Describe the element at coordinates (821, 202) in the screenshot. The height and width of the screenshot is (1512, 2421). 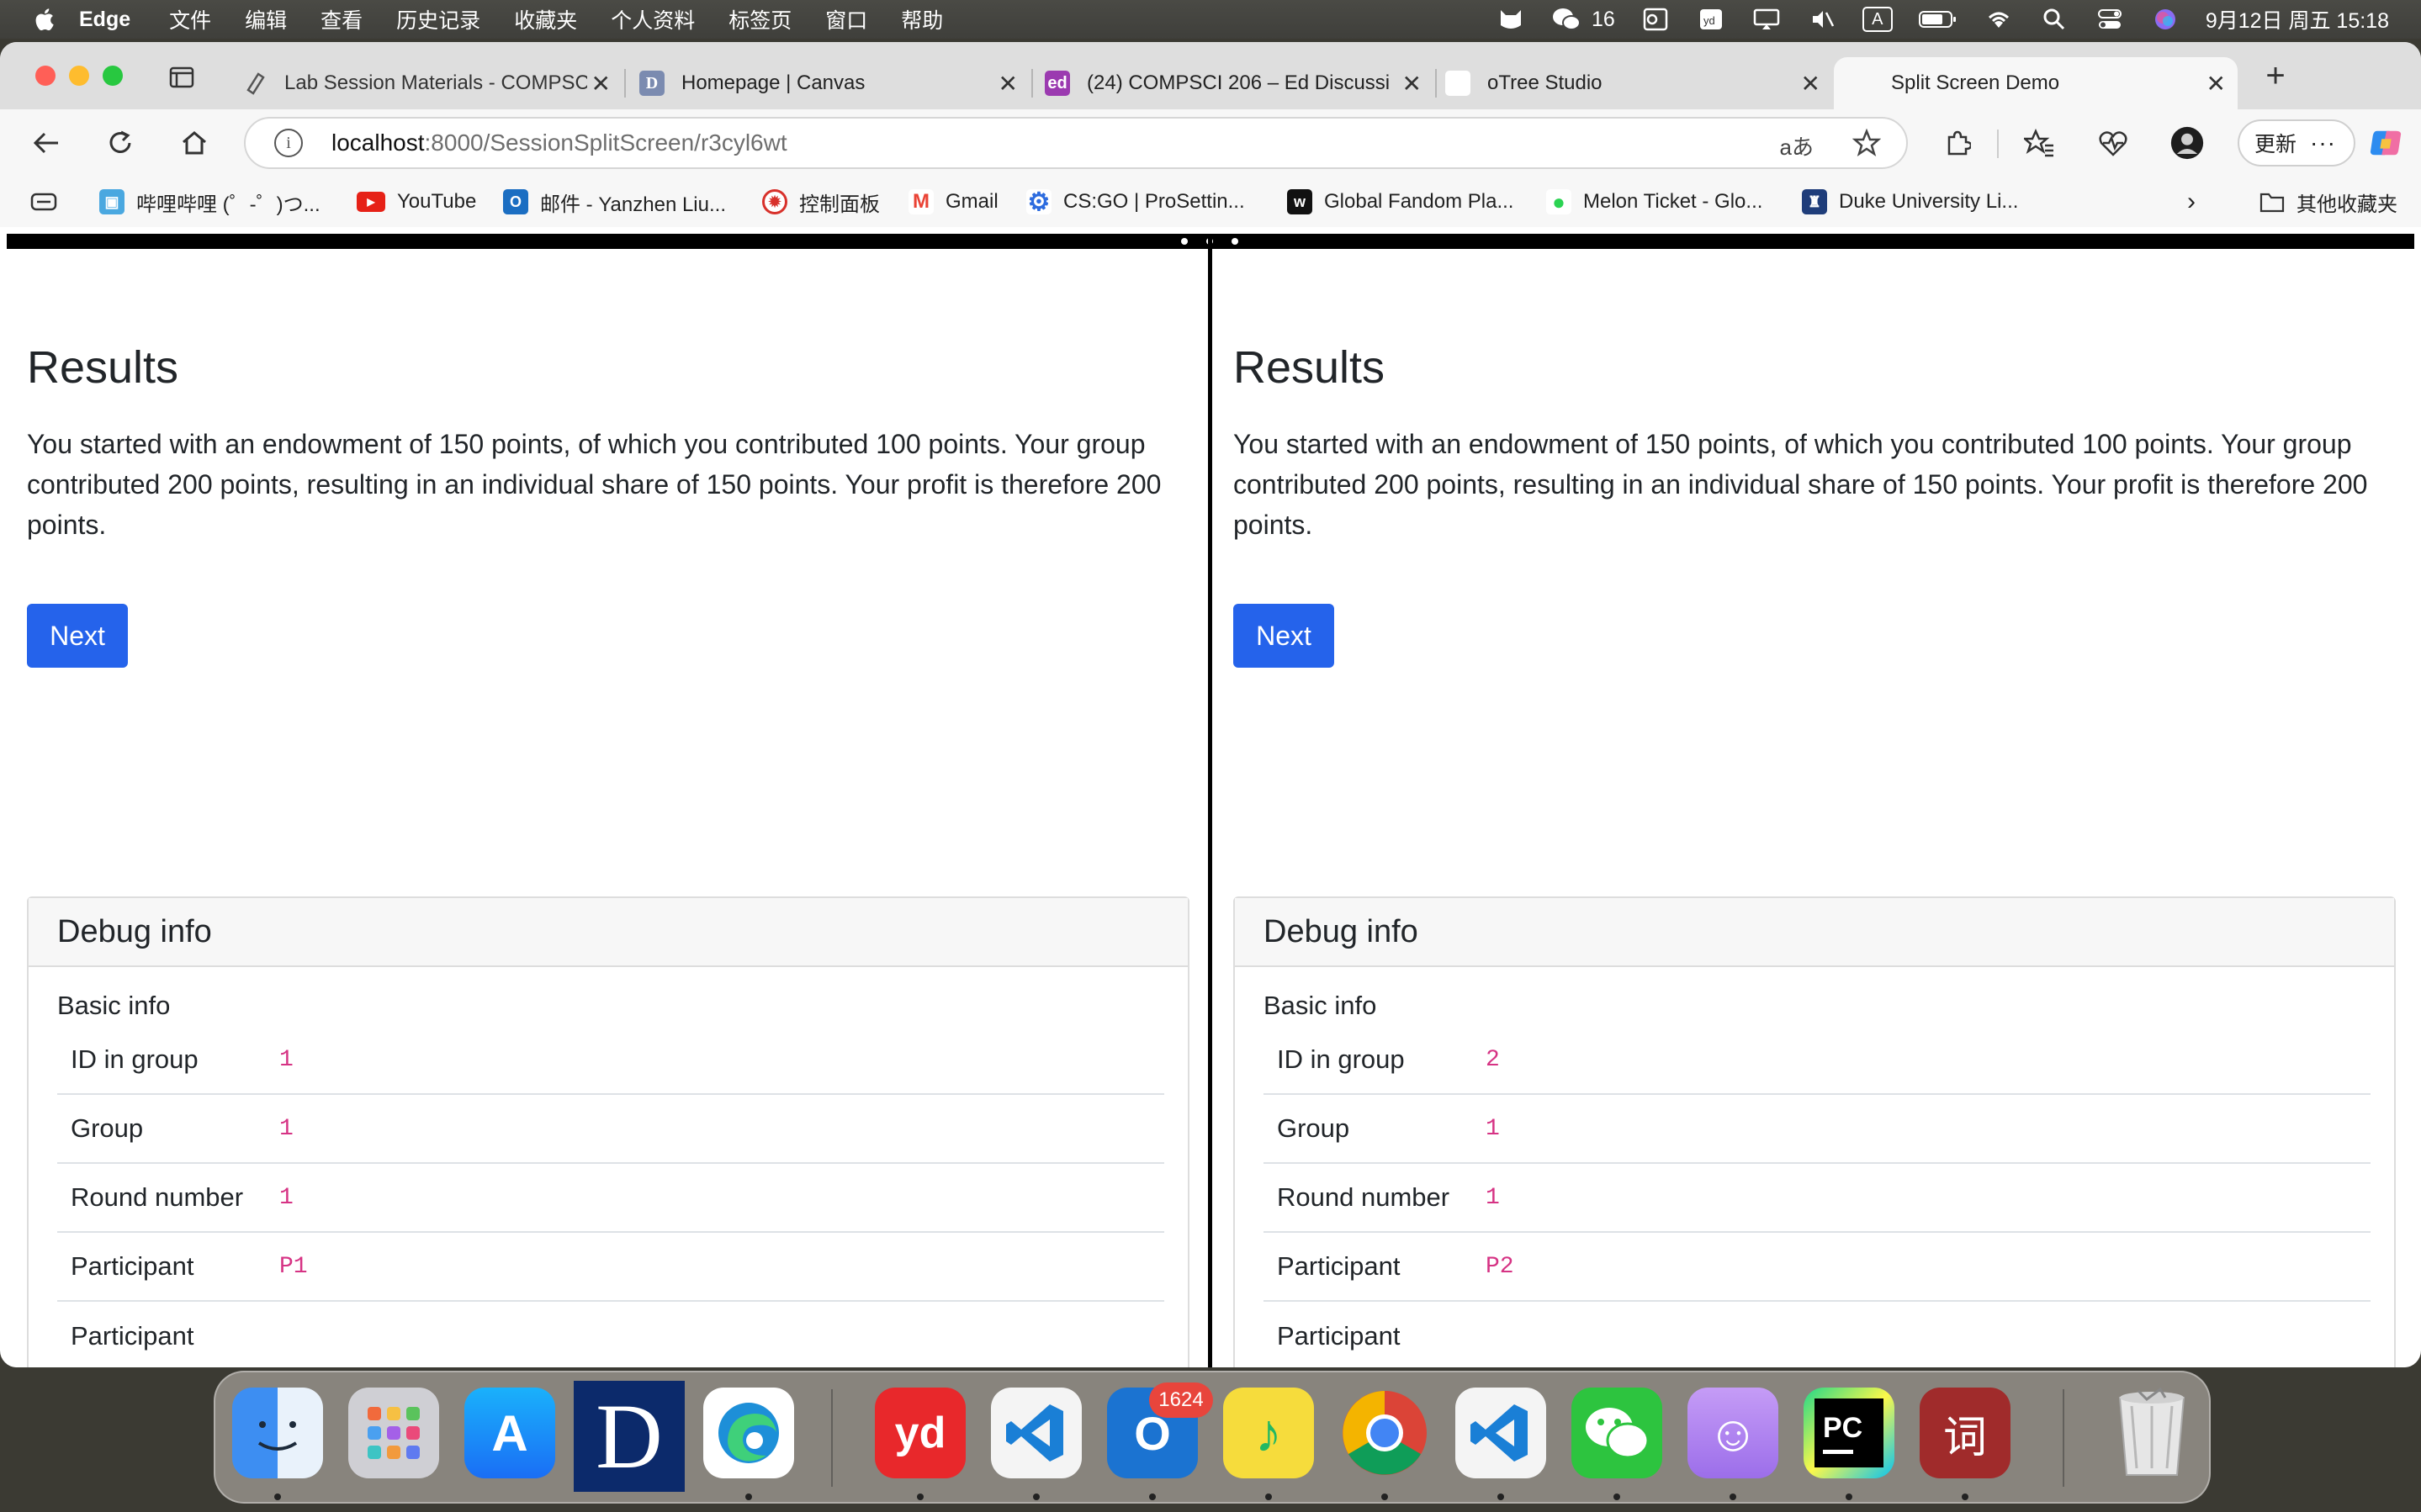
I see `bookmark-control-panel: ✹ 控制面板` at that location.